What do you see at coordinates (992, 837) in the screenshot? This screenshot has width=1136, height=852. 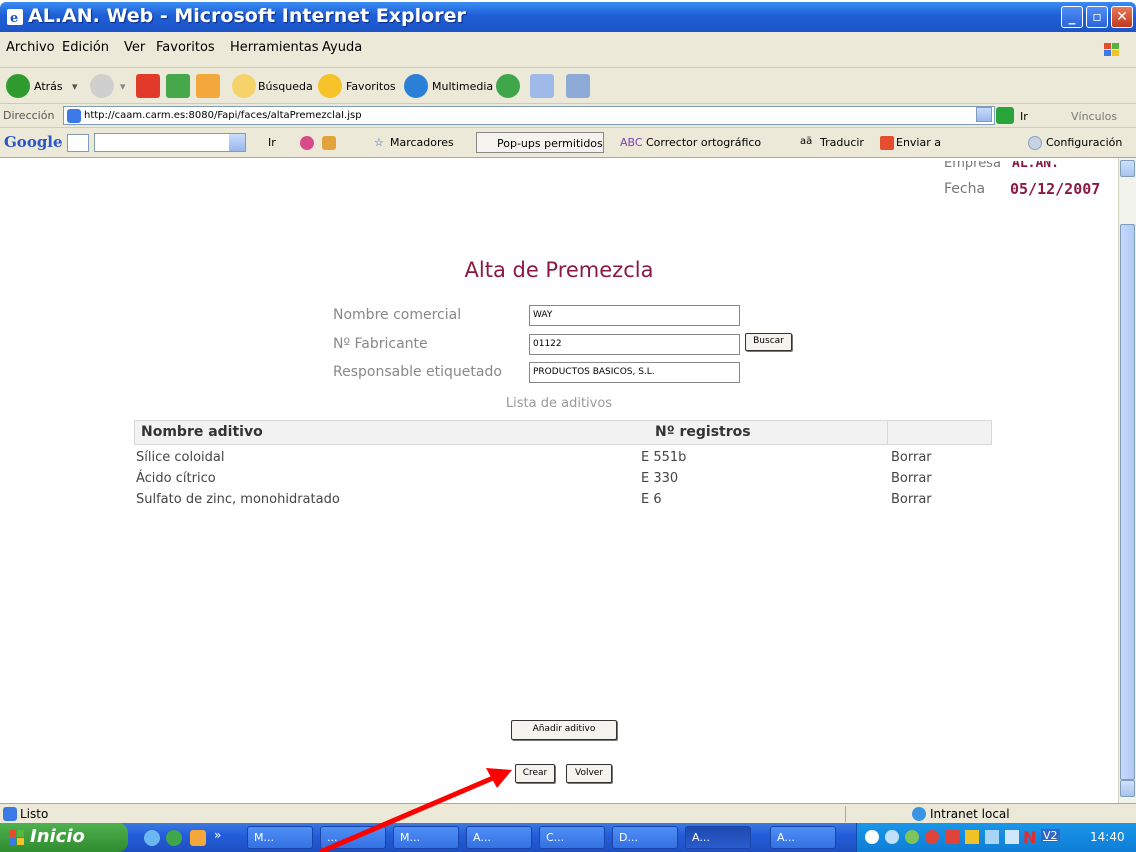 I see `tray-display-icon` at bounding box center [992, 837].